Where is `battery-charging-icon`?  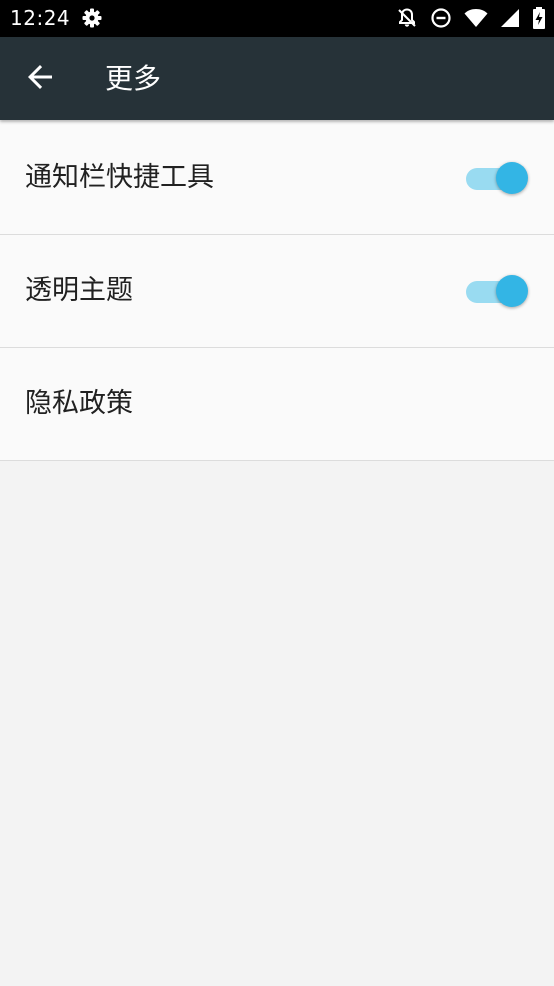
battery-charging-icon is located at coordinates (539, 18).